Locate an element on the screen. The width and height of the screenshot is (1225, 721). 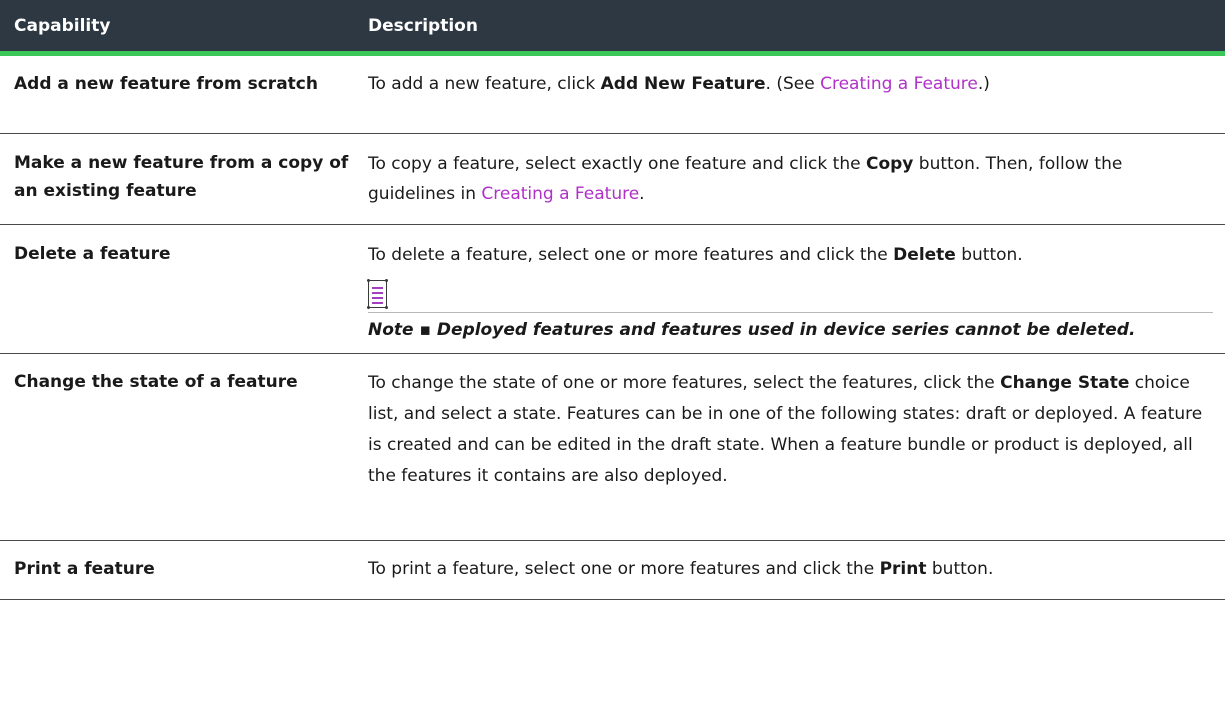
description-text: . (See is located at coordinates (793, 84).